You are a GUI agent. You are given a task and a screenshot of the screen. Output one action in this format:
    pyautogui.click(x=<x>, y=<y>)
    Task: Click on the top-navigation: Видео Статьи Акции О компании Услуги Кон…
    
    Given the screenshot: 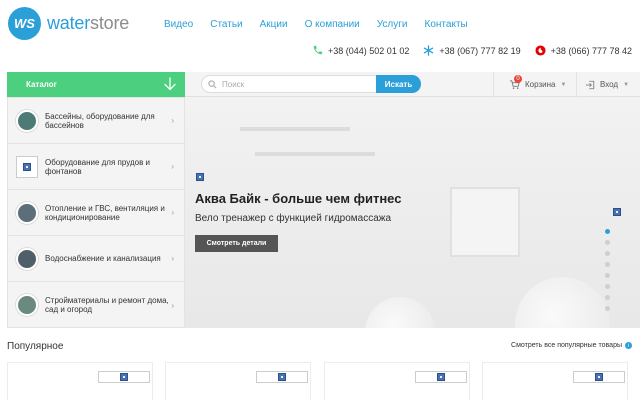 What is the action you would take?
    pyautogui.click(x=324, y=24)
    